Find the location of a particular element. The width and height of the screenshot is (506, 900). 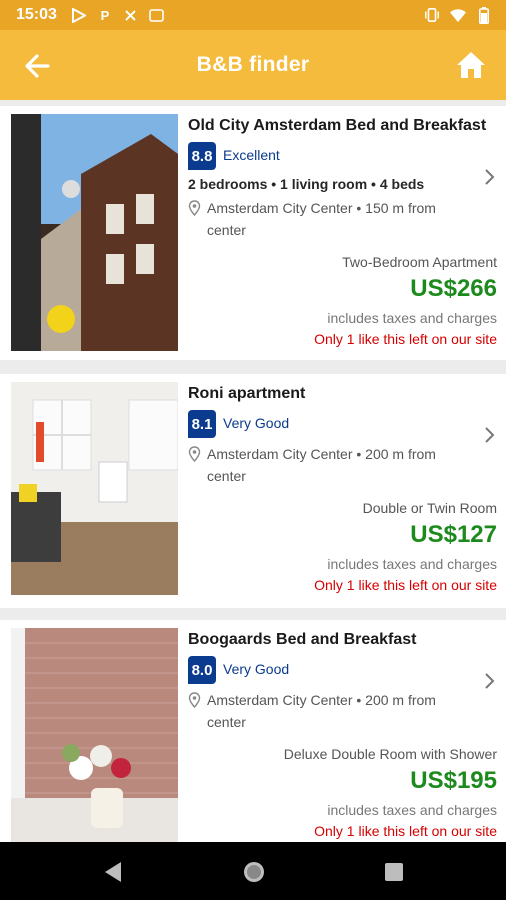

nav-back-icon is located at coordinates (113, 872).